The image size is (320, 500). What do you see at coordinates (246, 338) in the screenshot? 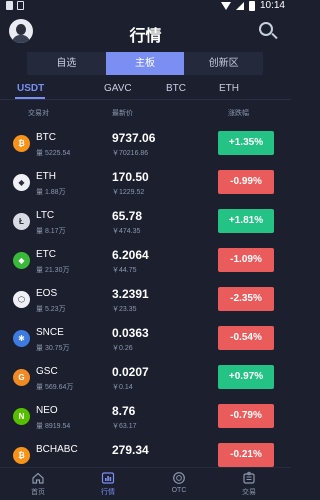
I see `change-badge: -0.54%` at bounding box center [246, 338].